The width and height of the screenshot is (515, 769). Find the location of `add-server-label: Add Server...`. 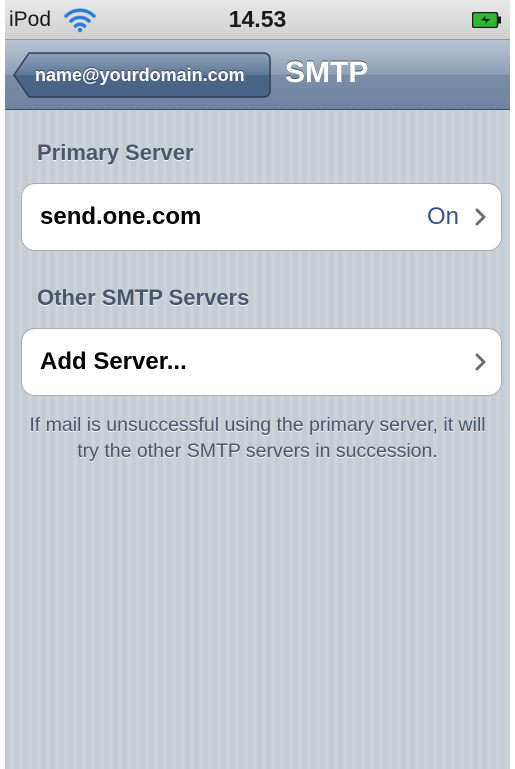

add-server-label: Add Server... is located at coordinates (113, 361).